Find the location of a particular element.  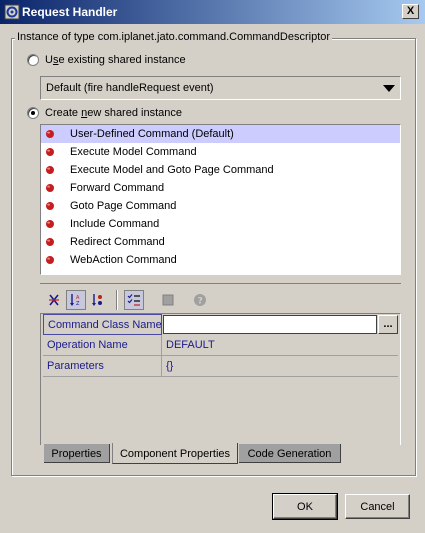

property-toolbar: A Z ? is located at coordinates (220, 298).